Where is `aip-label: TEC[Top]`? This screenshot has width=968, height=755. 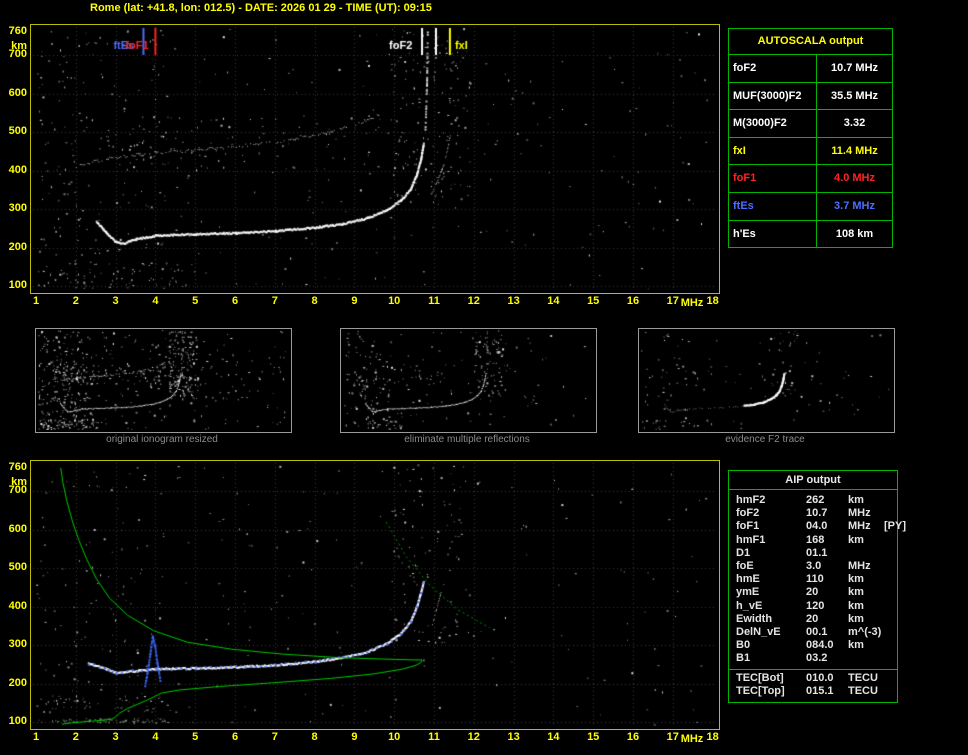 aip-label: TEC[Top] is located at coordinates (760, 690).